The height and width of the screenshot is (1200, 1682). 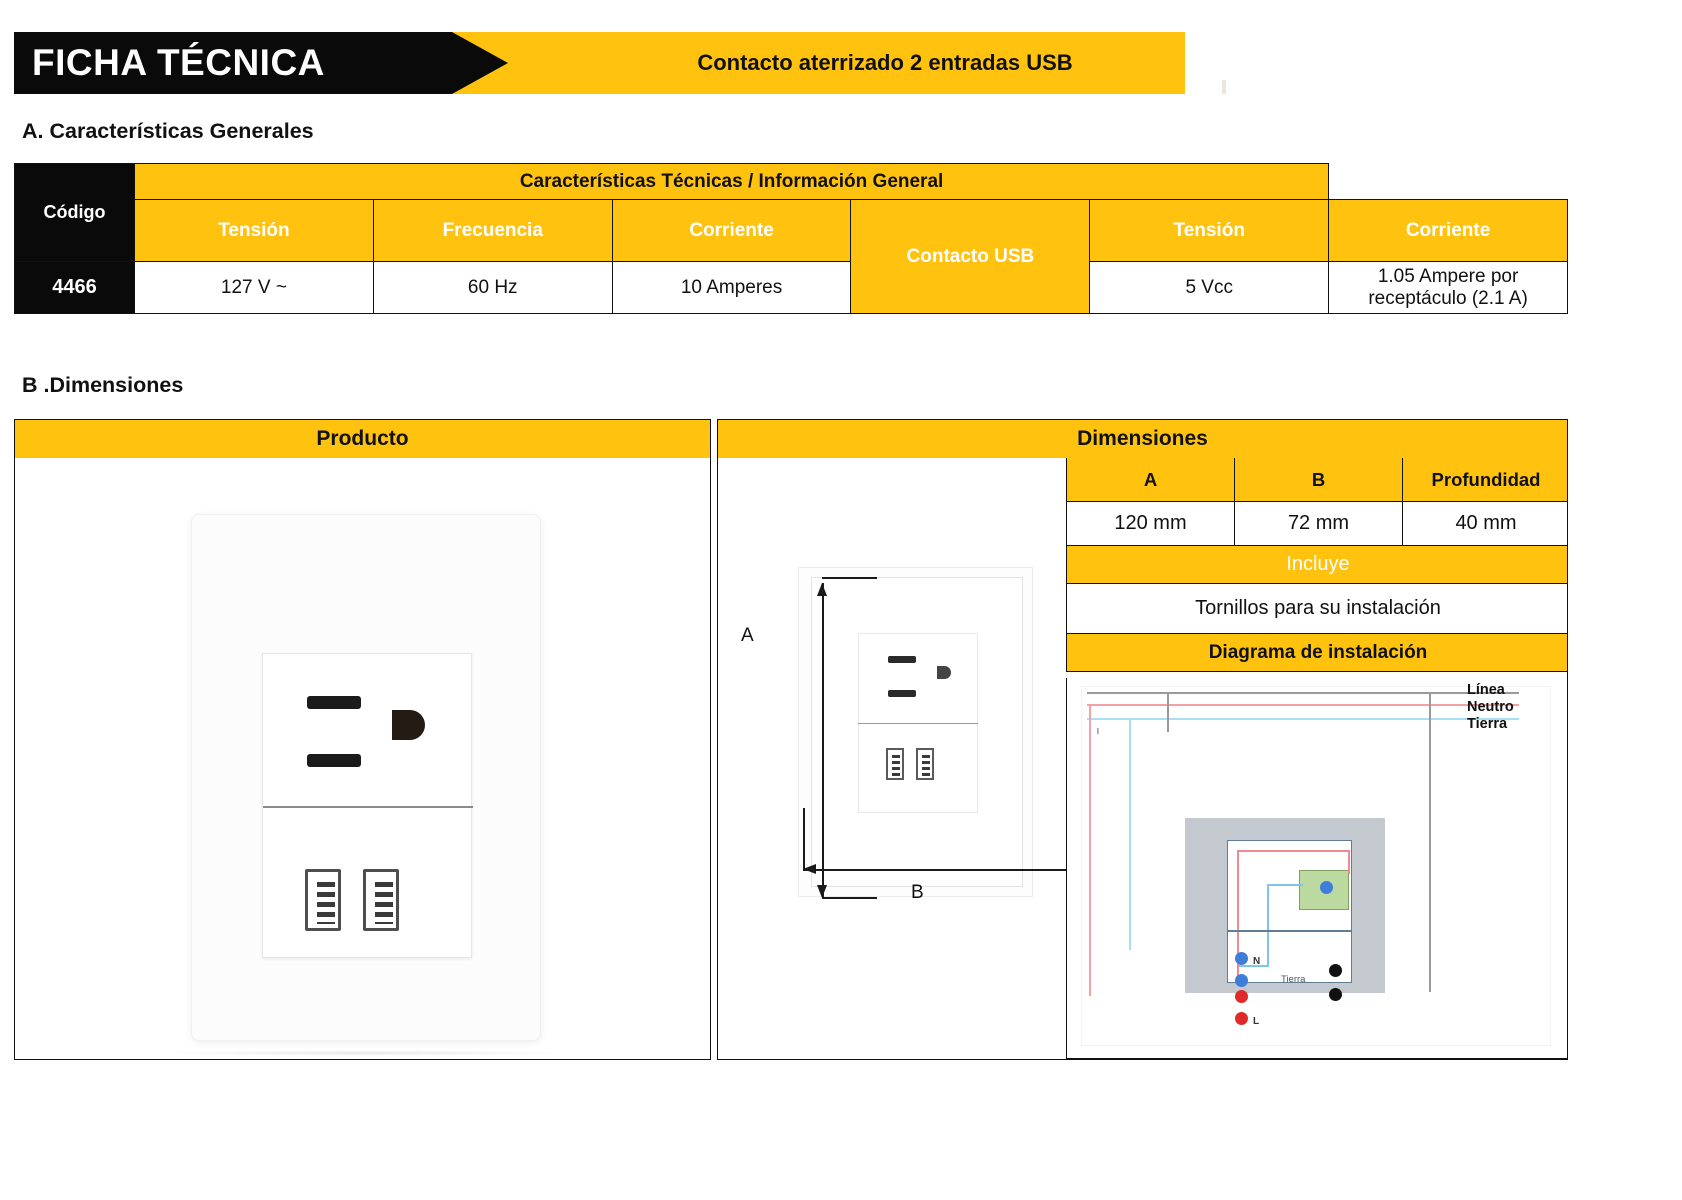 I want to click on dim-value-profundidad: 40 mm, so click(x=1484, y=523).